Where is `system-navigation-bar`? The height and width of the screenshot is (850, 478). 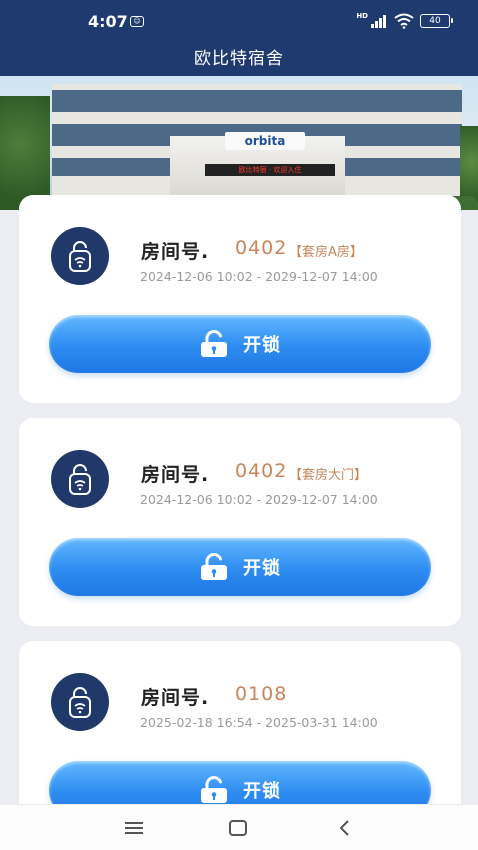
system-navigation-bar is located at coordinates (239, 827).